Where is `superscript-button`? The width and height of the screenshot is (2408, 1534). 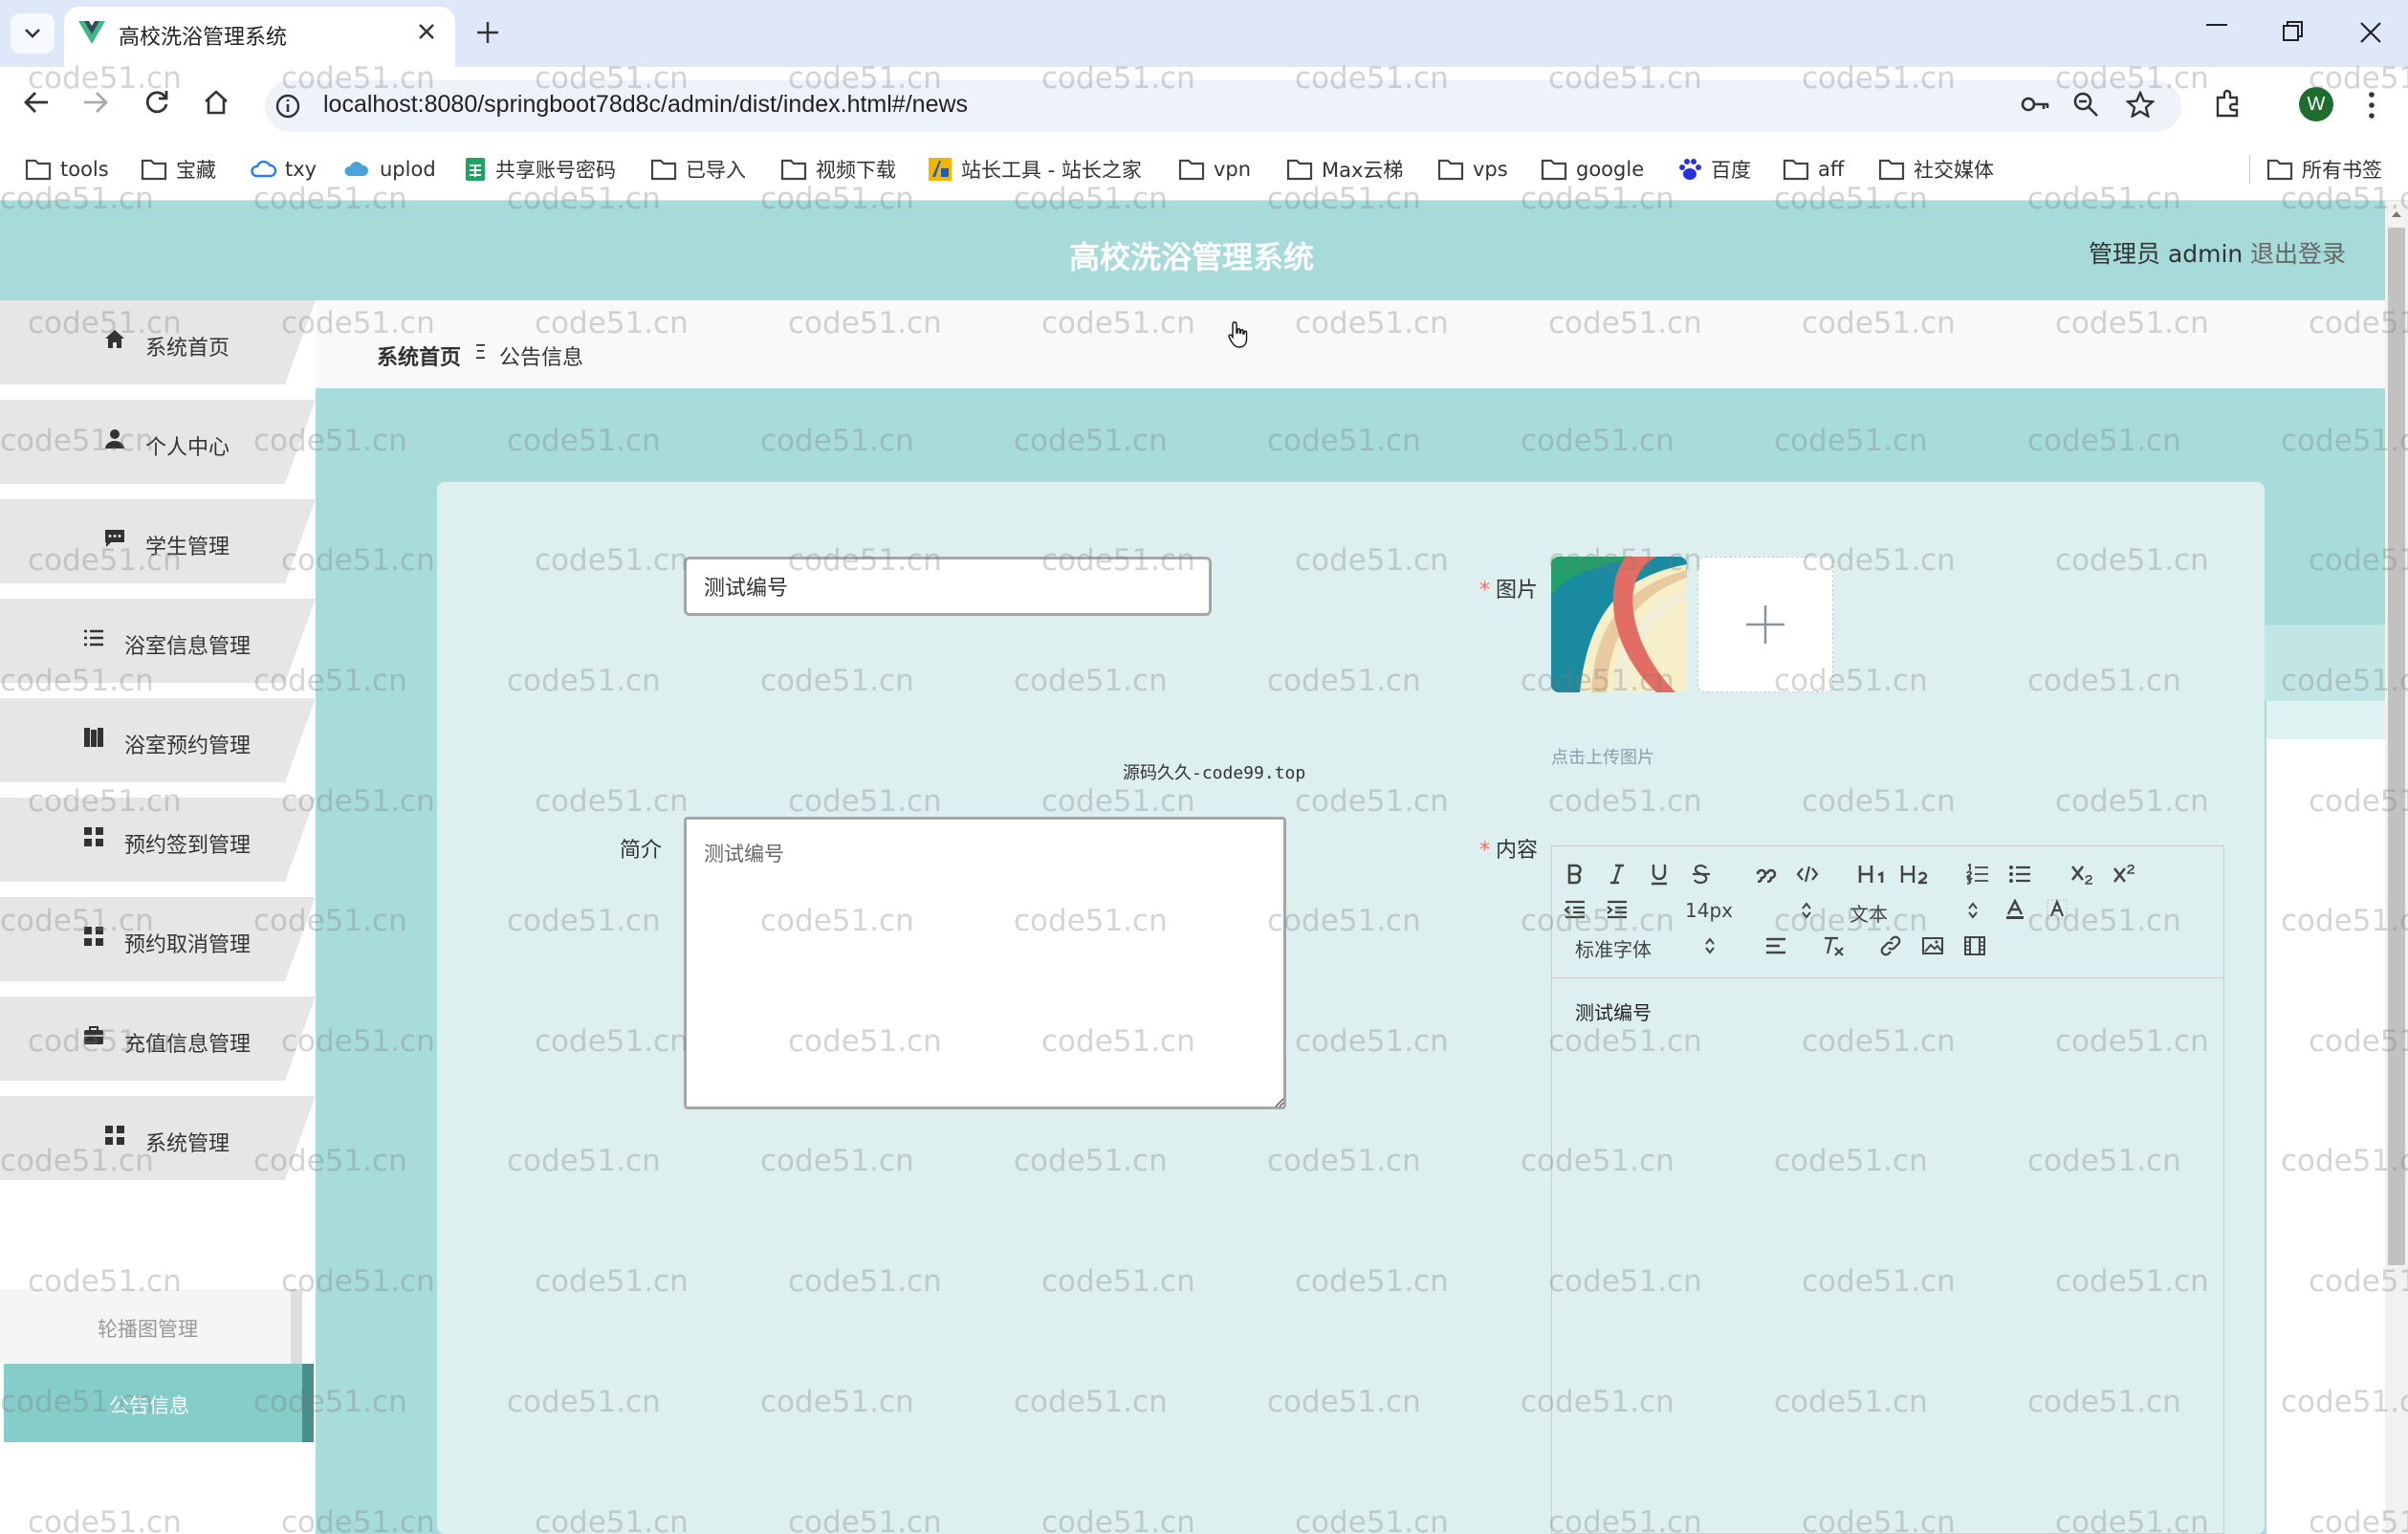 superscript-button is located at coordinates (2125, 874).